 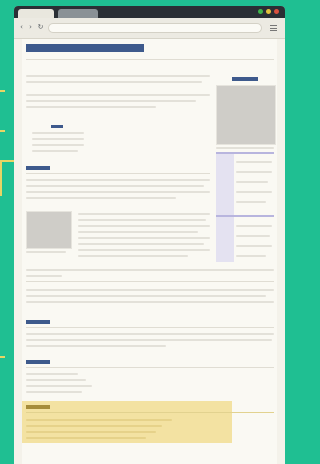 I want to click on browser-toolbar: ‹ › ↻, so click(x=149, y=28).